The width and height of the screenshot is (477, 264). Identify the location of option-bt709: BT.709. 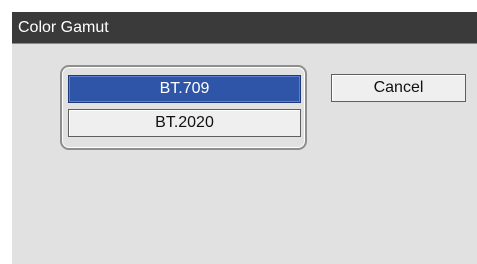
(184, 89).